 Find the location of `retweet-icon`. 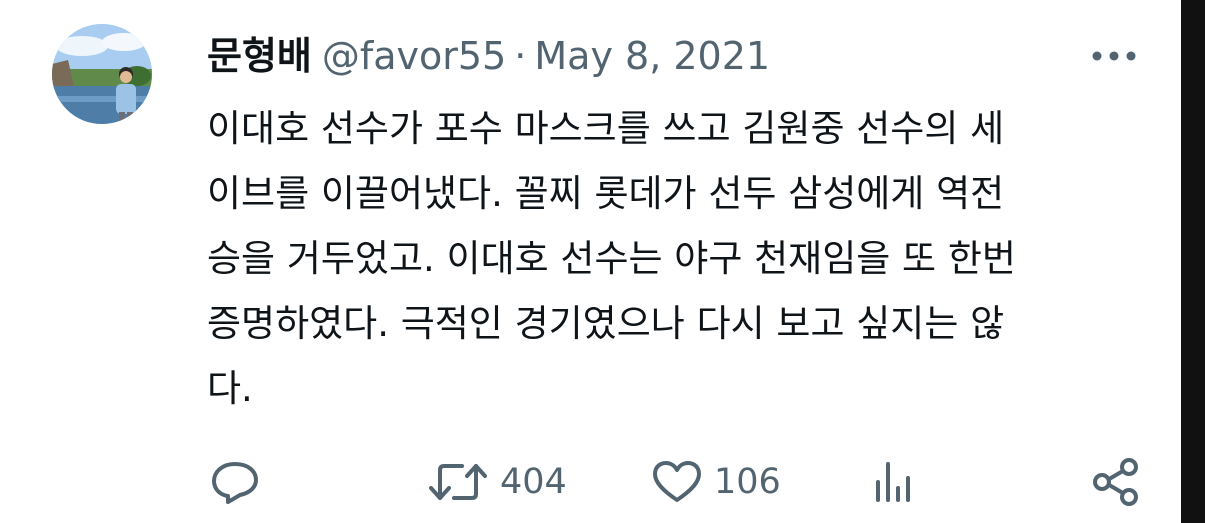

retweet-icon is located at coordinates (458, 482).